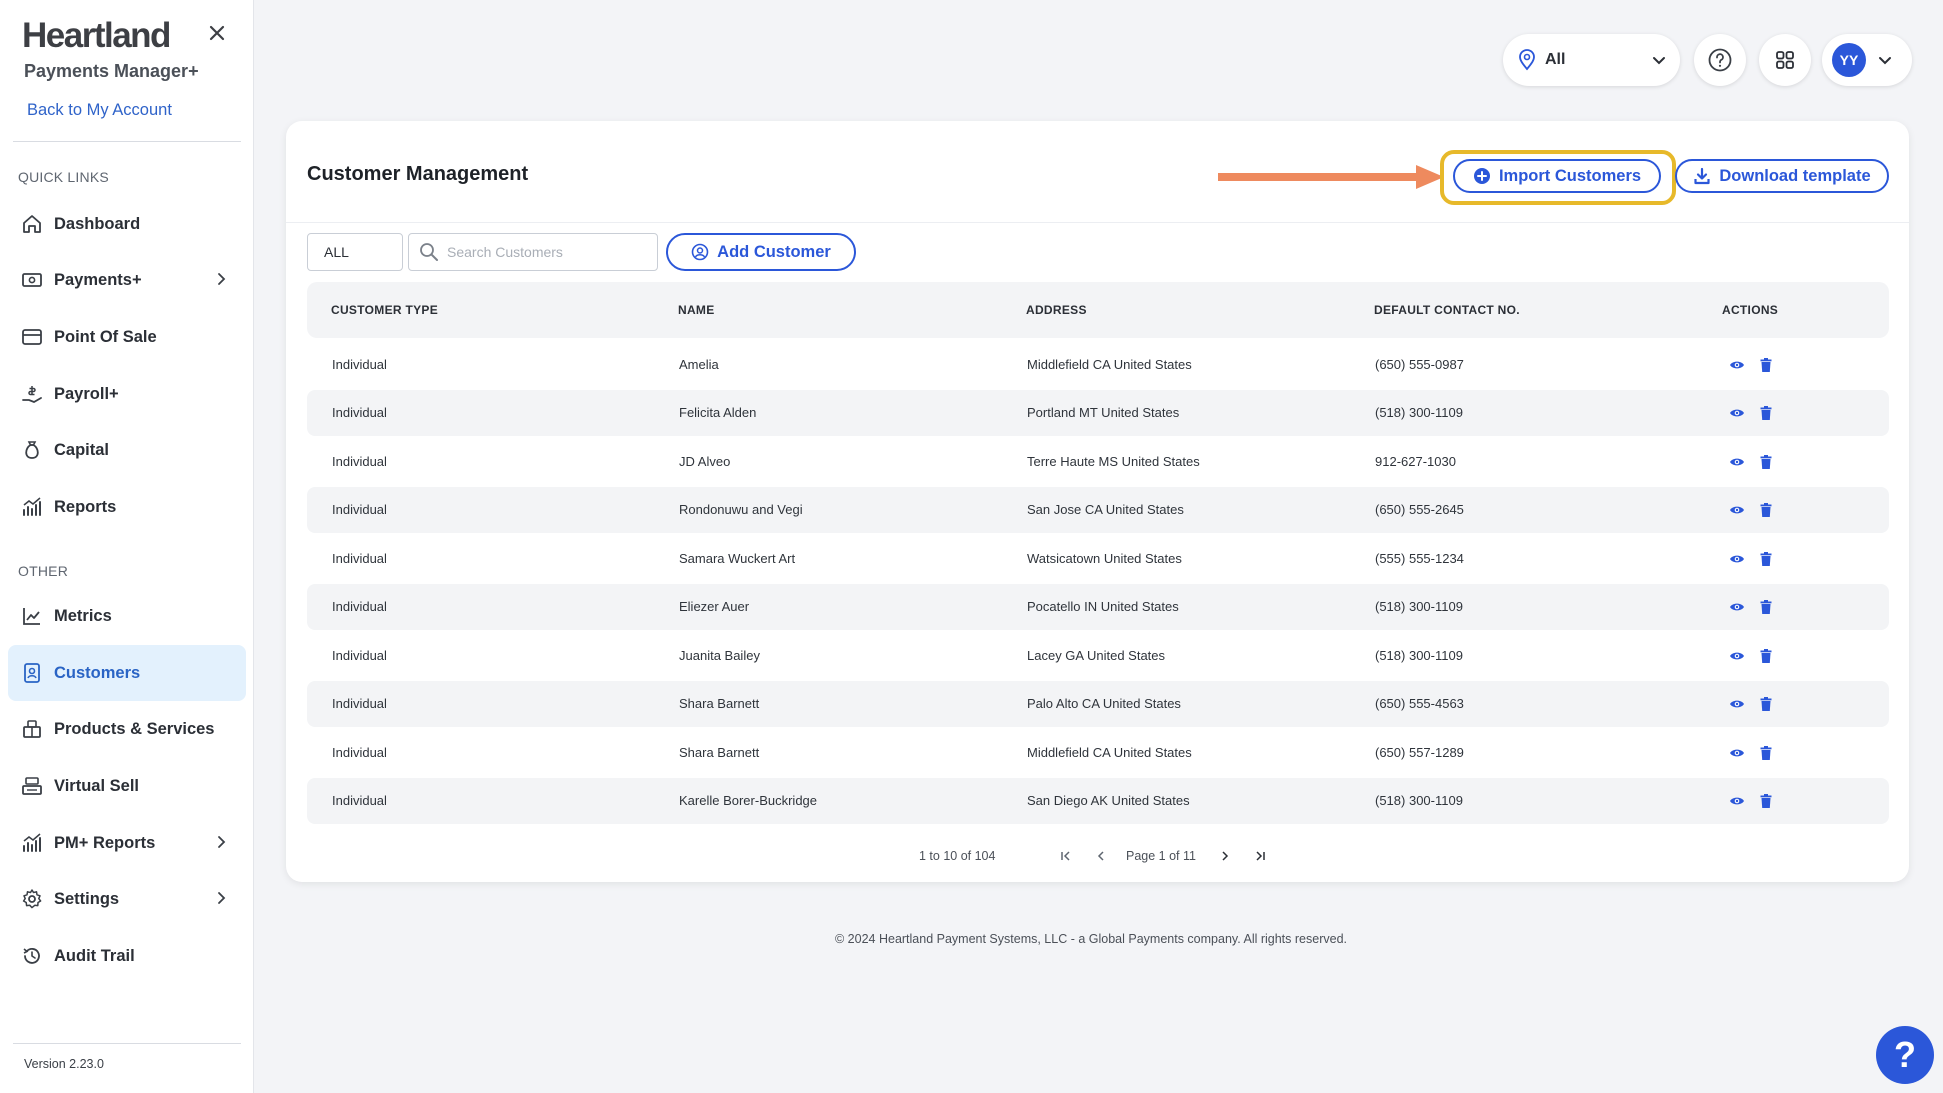 The image size is (1943, 1093). Describe the element at coordinates (1447, 310) in the screenshot. I see `column-header-contact: DEFAULT CONTACT NO.` at that location.